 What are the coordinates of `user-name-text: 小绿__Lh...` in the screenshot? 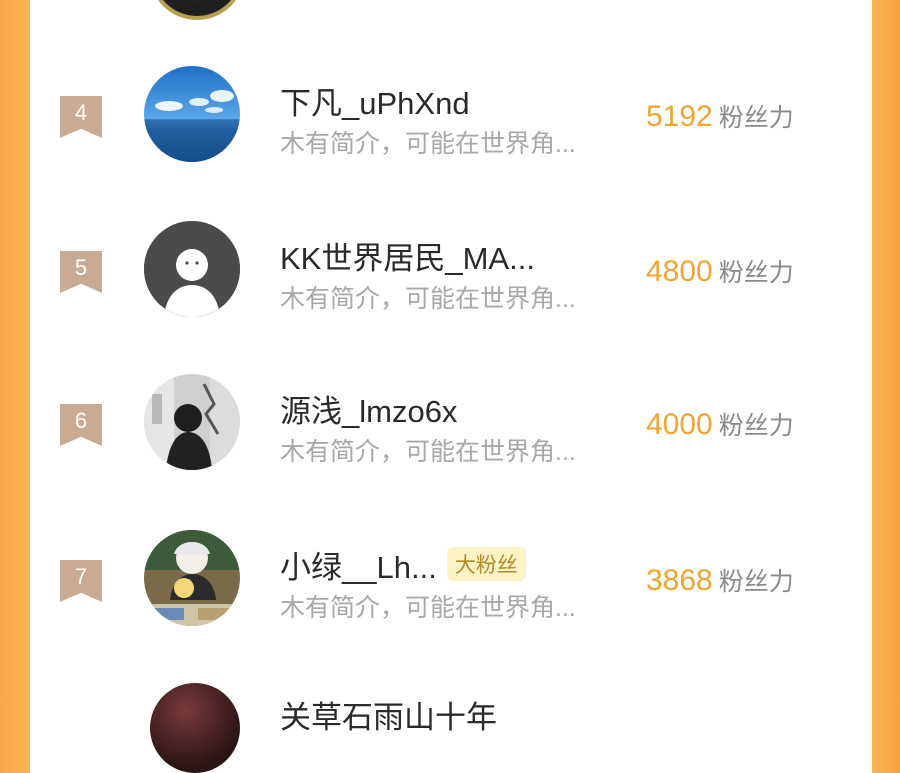 It's located at (358, 567).